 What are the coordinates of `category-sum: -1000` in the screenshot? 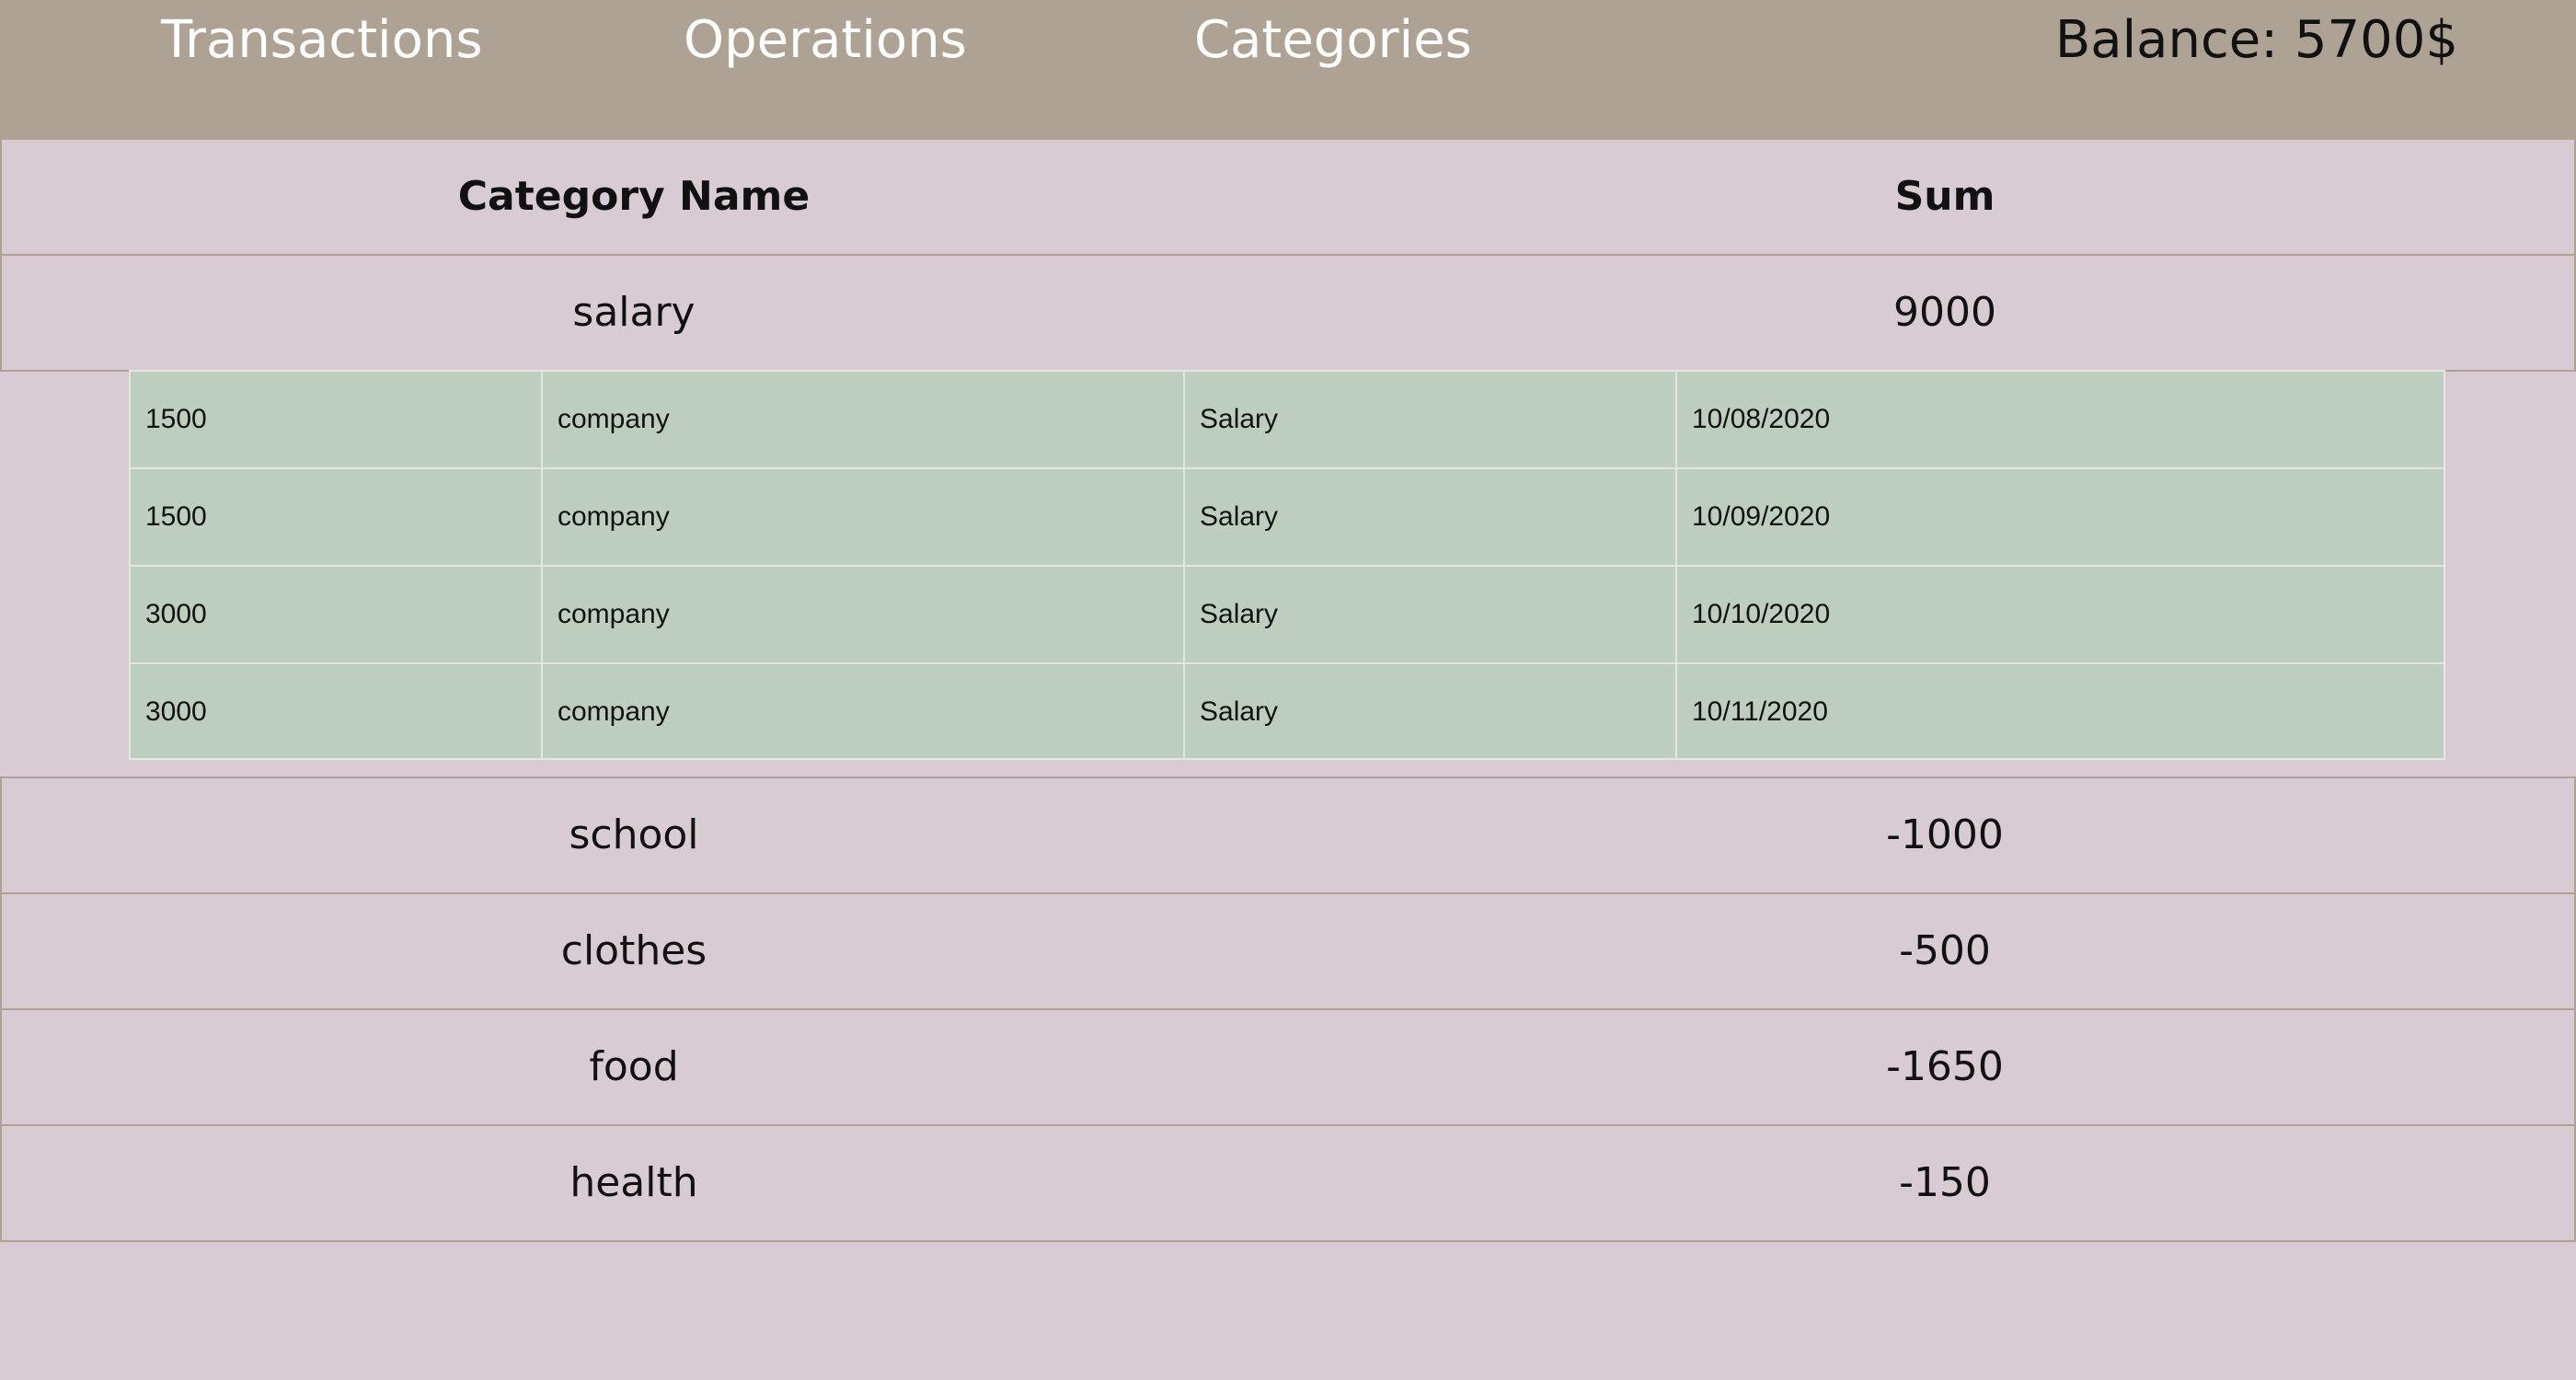 It's located at (1945, 834).